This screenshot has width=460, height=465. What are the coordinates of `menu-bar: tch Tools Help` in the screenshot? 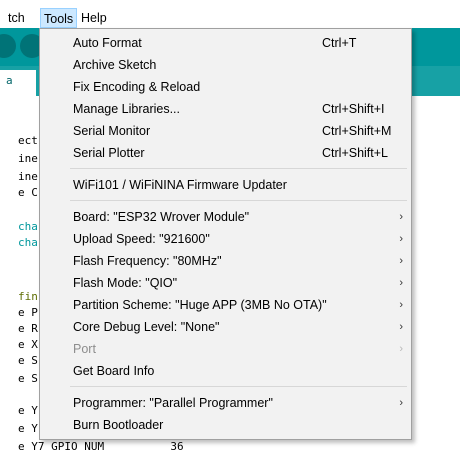 It's located at (230, 14).